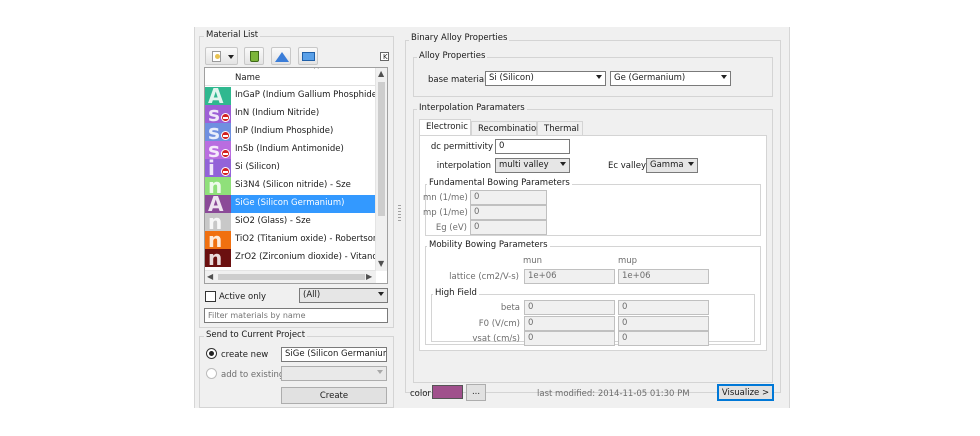 The width and height of the screenshot is (980, 436). What do you see at coordinates (343, 295) in the screenshot?
I see `filter-select: (All)` at bounding box center [343, 295].